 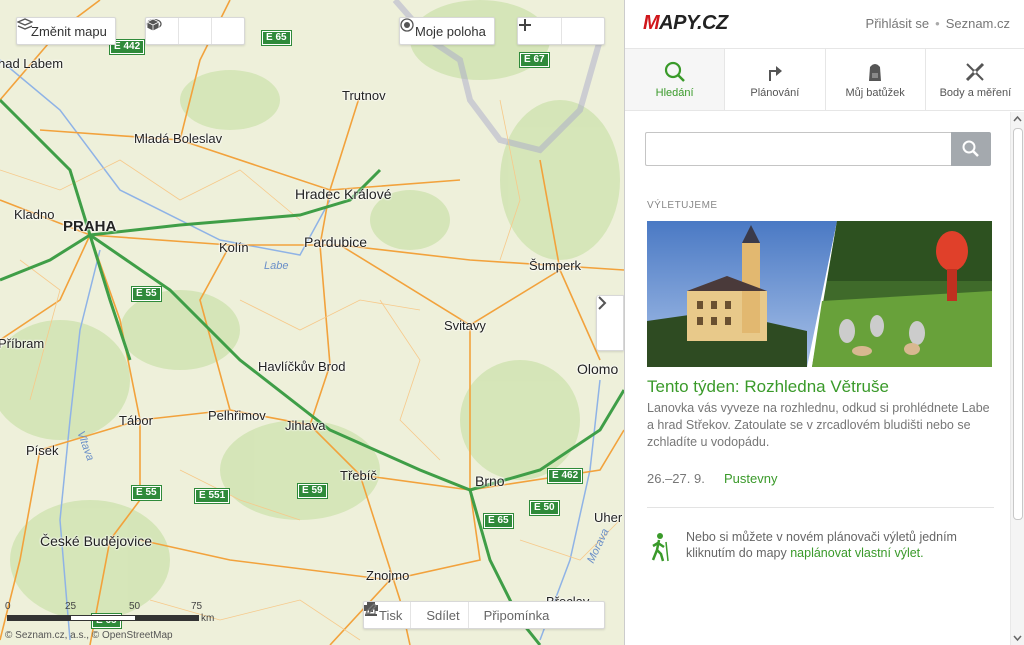 I want to click on reminder-label: Připomínka, so click(x=516, y=615).